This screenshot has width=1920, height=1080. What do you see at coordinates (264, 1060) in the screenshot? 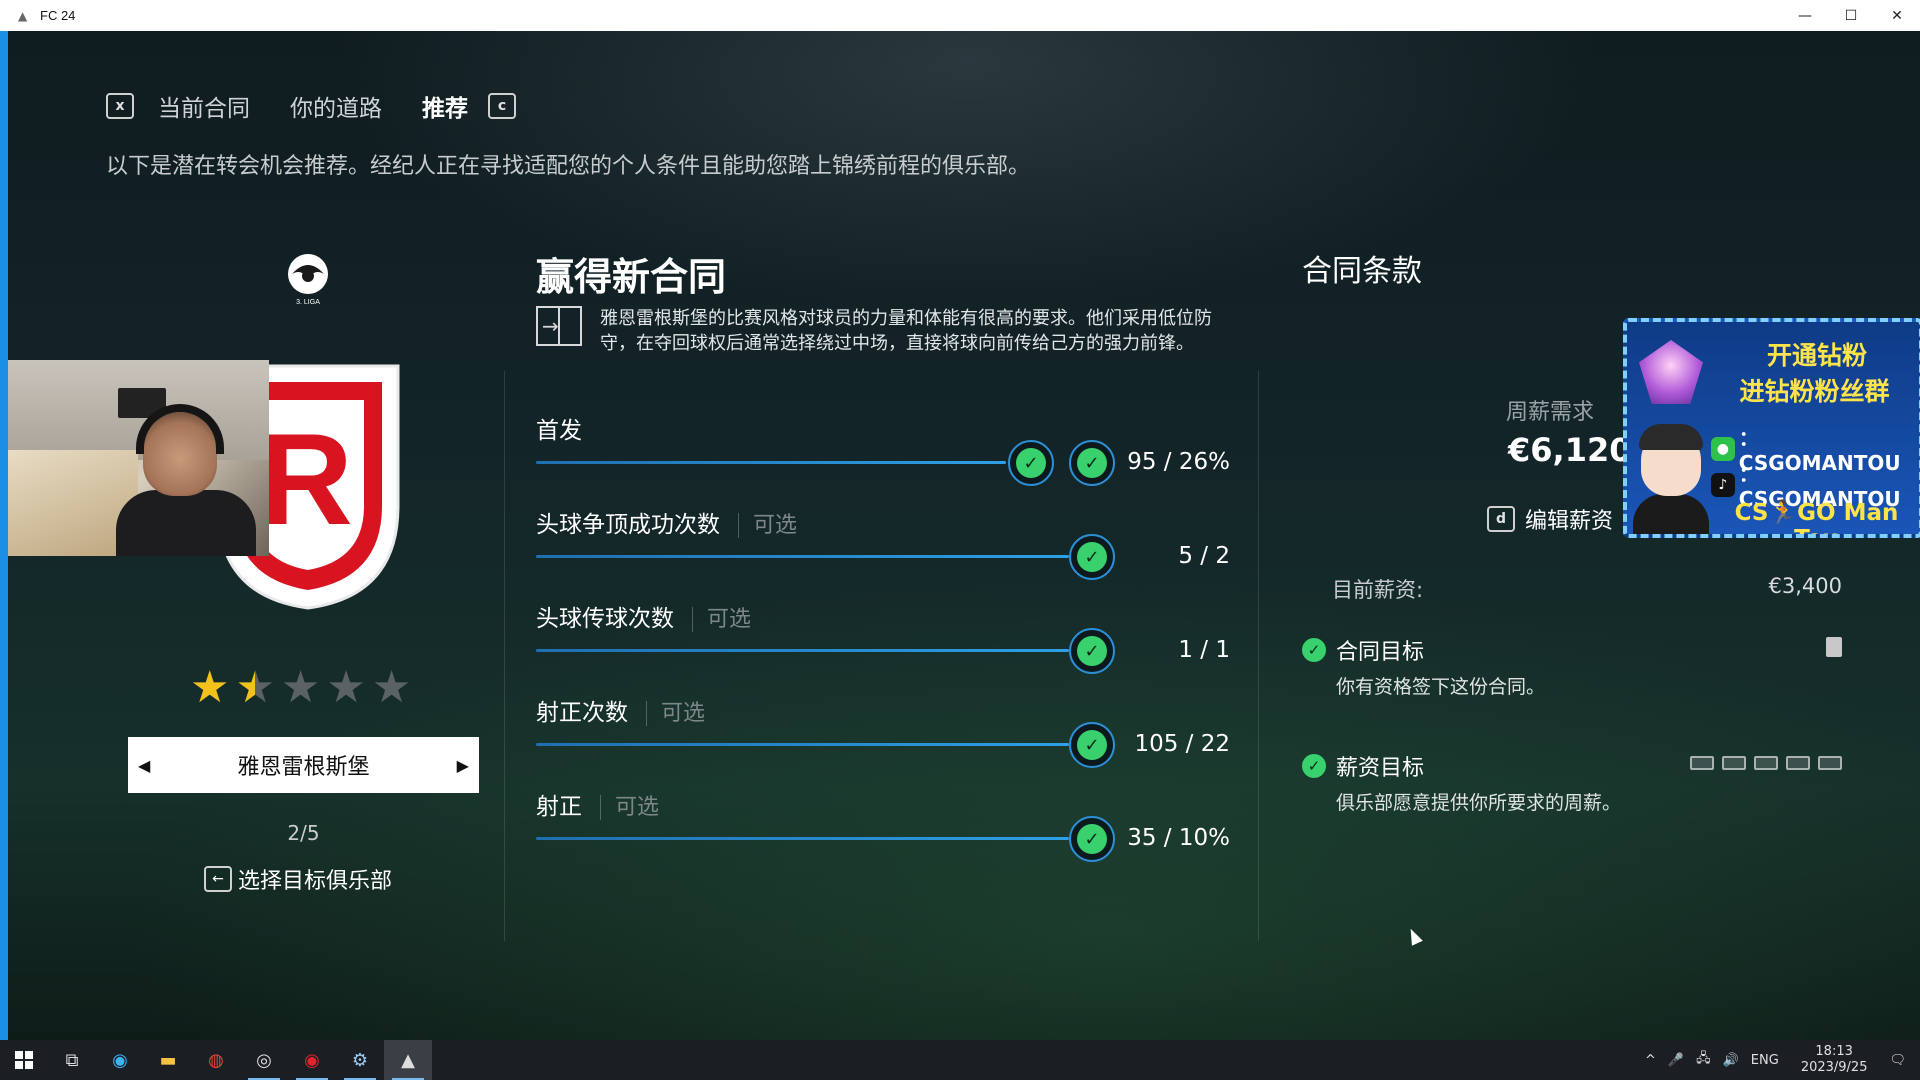
I see `obs-icon: ◎` at bounding box center [264, 1060].